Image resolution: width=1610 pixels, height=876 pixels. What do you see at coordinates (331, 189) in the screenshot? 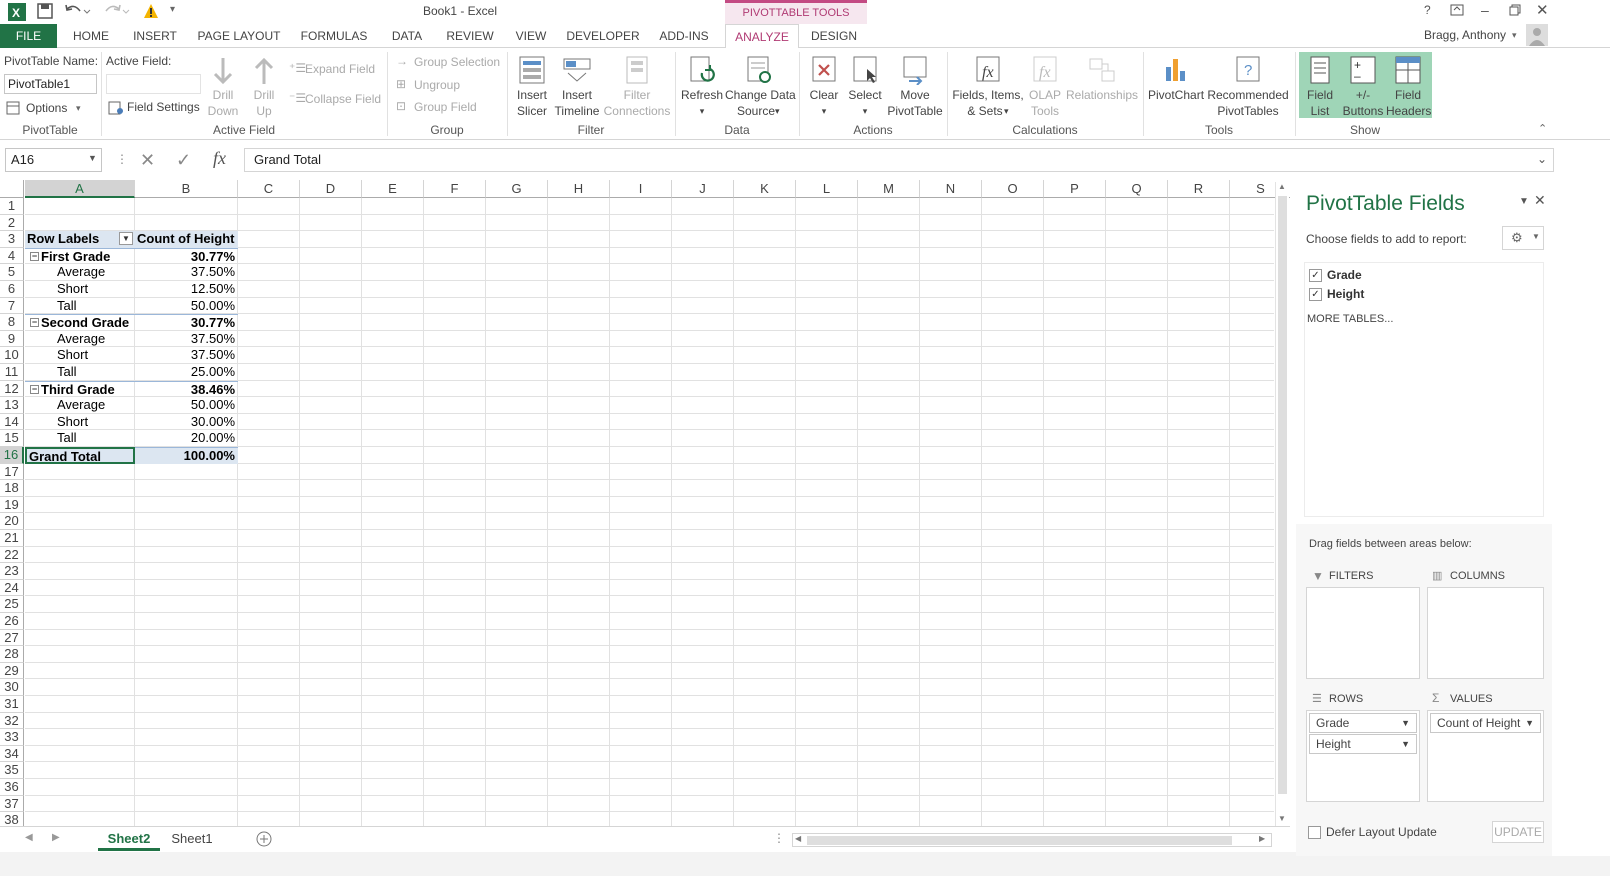
I see `column-header-d: D` at bounding box center [331, 189].